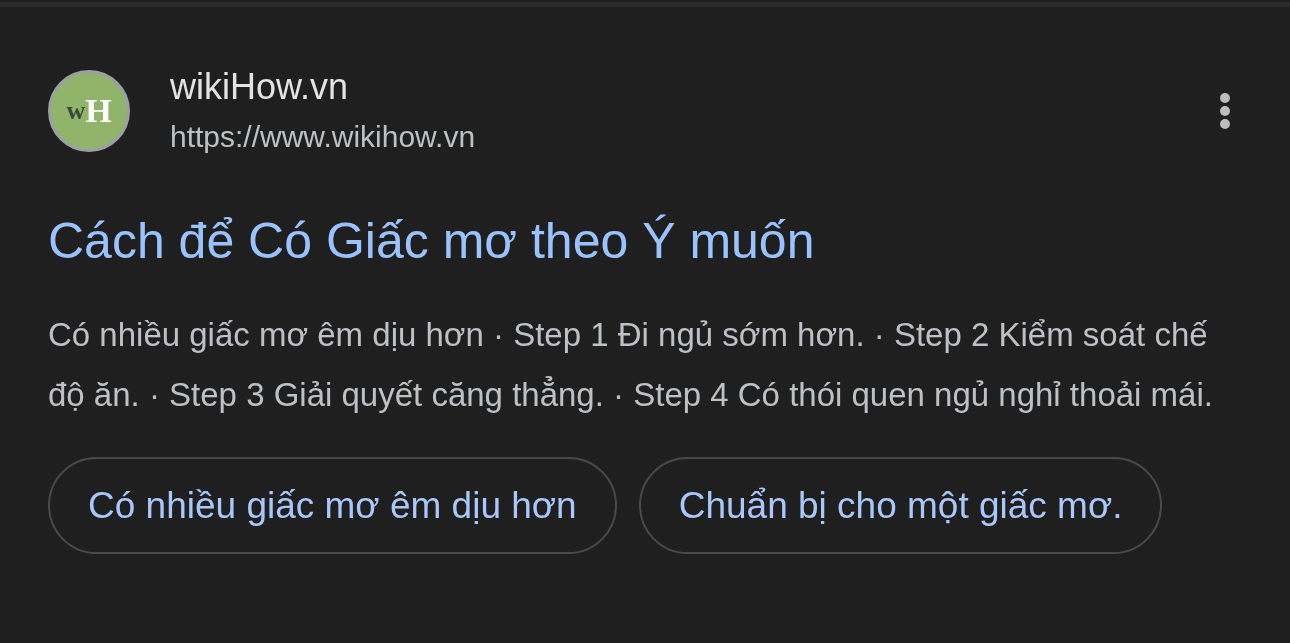  I want to click on result-snippet: Có nhiều giấc mơ êm dịu hơn · Step 1 Đi ngủ sớm hơn. · Step 2 Kiểm soát chế độ ăn. · Step 3 Giải quyết căng thẳng. · Step 4 Có thói quen ngủ nghỉ thoải mái., so click(631, 365).